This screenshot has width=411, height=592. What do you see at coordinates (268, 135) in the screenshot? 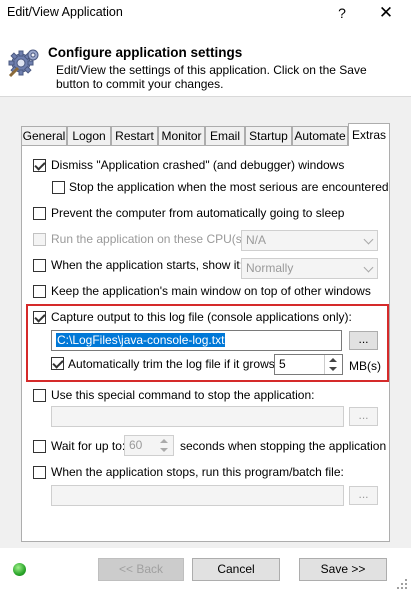
I see `tab-startup: Startup` at bounding box center [268, 135].